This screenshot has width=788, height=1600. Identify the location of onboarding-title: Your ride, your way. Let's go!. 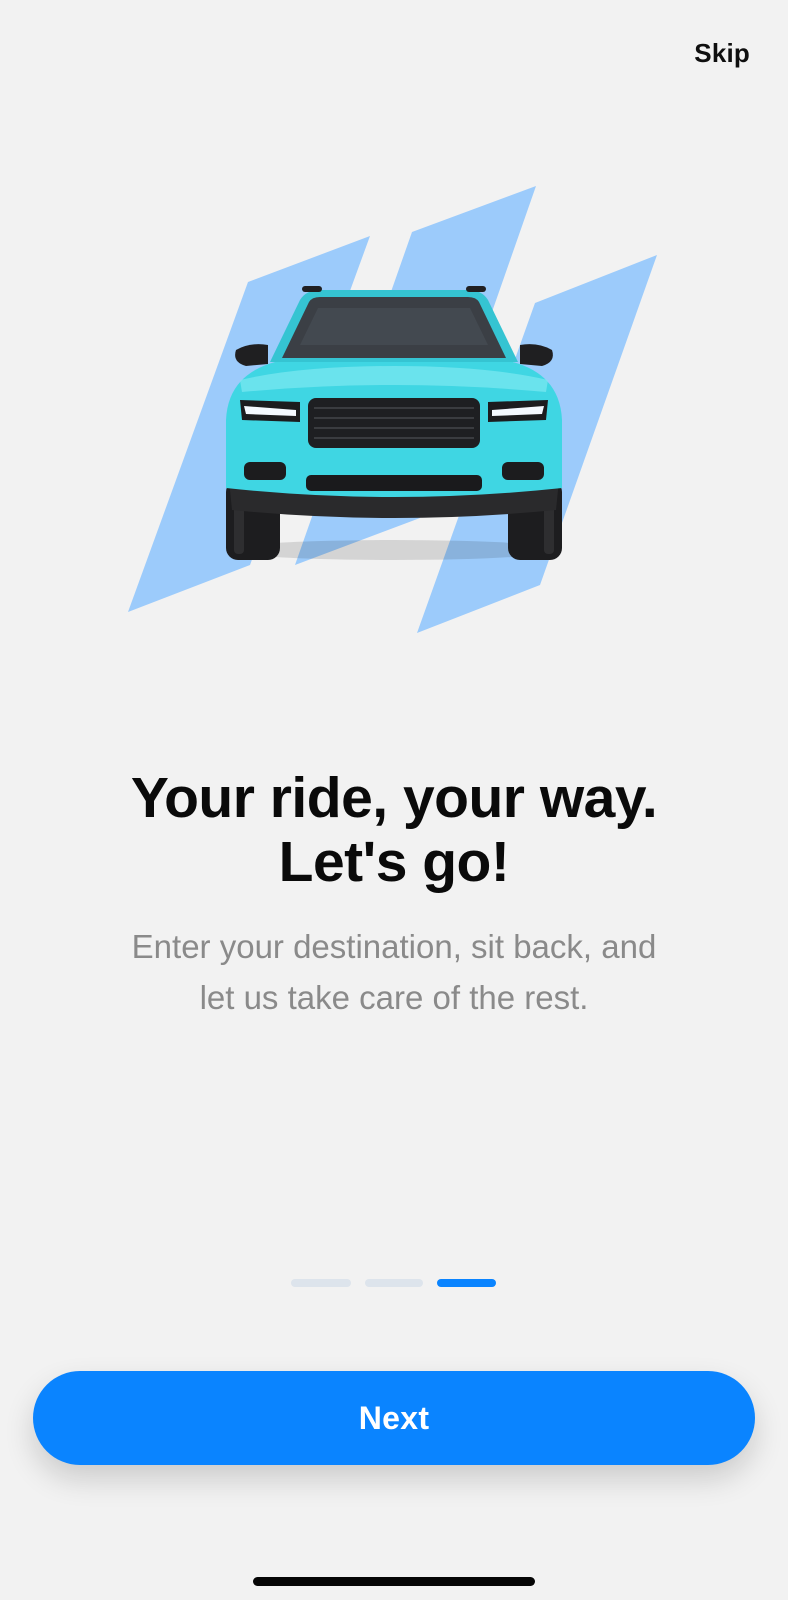
(394, 830).